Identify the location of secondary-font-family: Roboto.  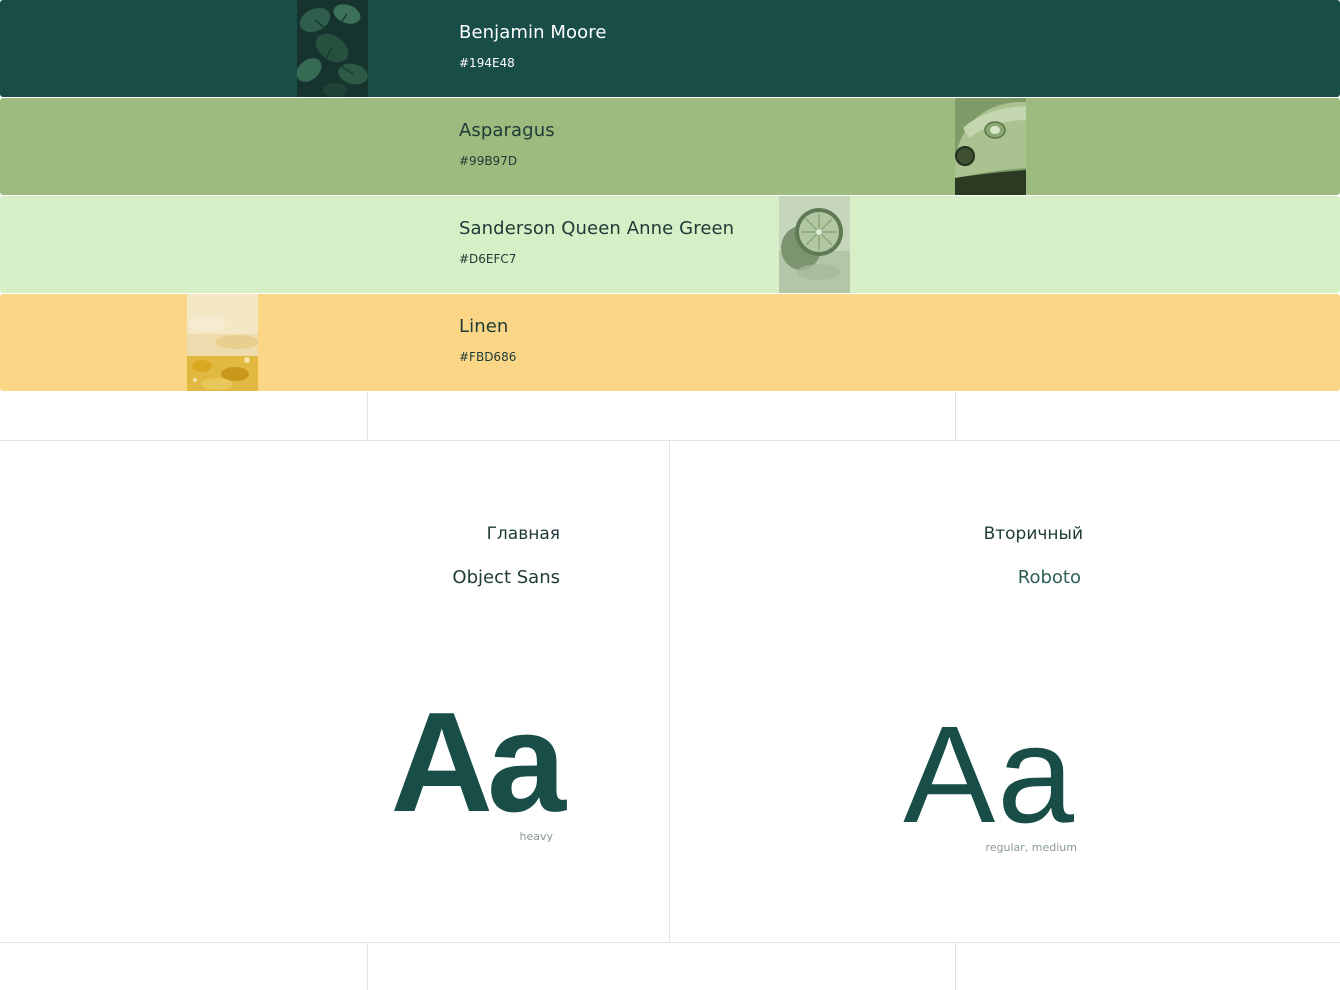
(1049, 577).